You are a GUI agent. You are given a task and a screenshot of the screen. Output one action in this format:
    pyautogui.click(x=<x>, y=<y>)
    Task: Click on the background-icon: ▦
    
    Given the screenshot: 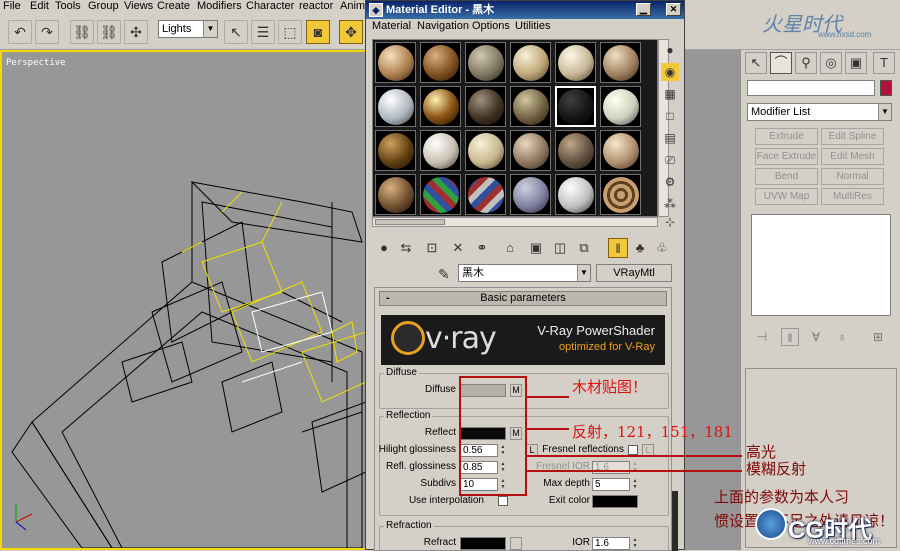 What is the action you would take?
    pyautogui.click(x=670, y=94)
    